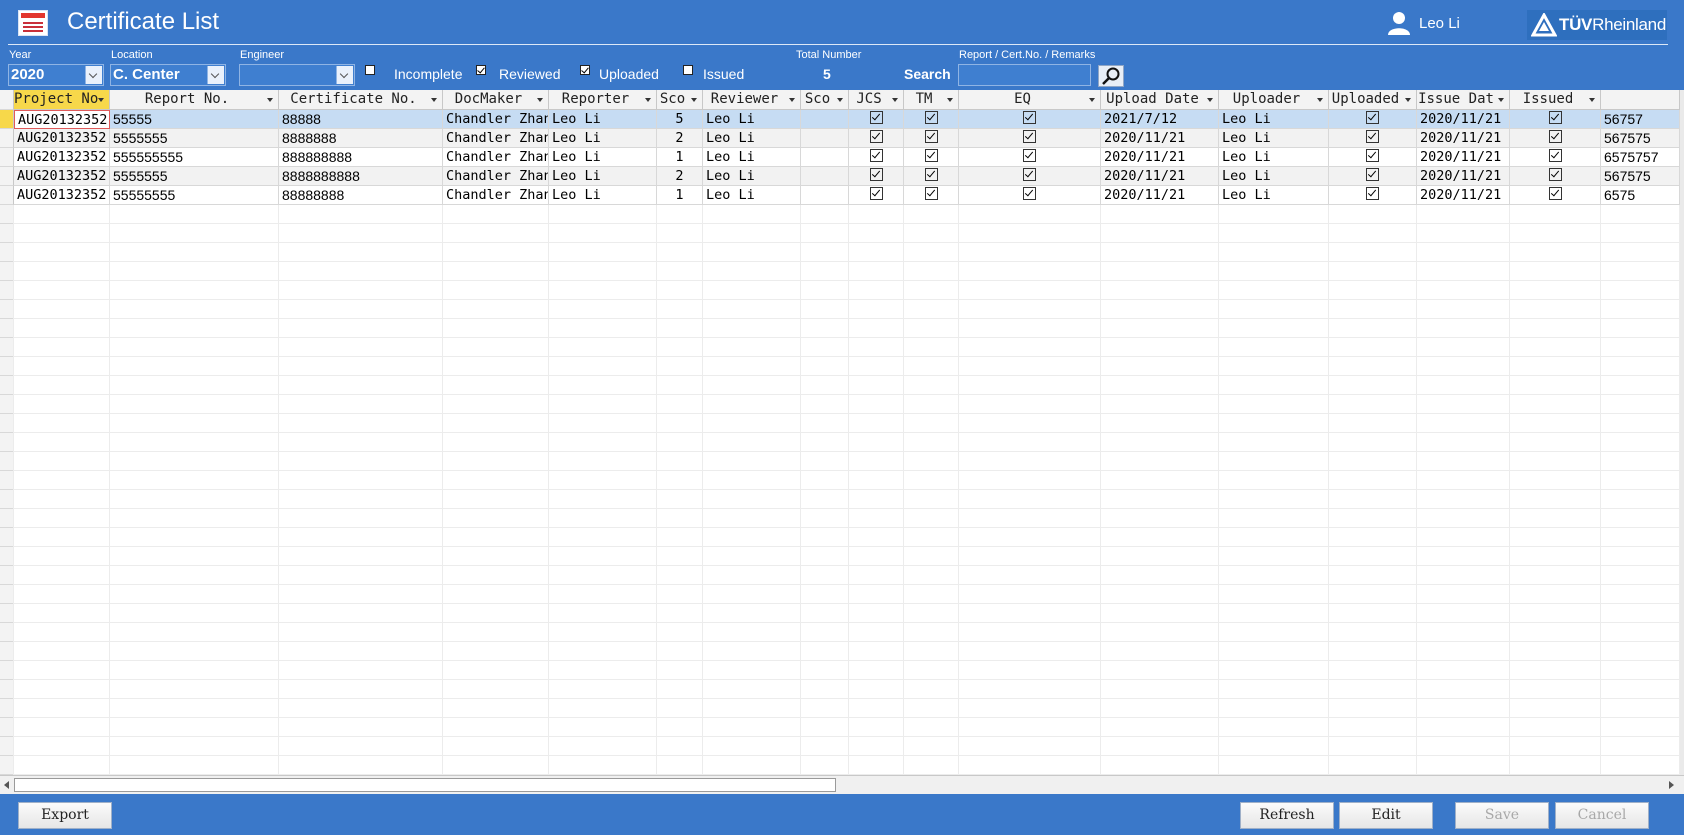 This screenshot has height=835, width=1684. I want to click on save-button: Save, so click(1502, 815).